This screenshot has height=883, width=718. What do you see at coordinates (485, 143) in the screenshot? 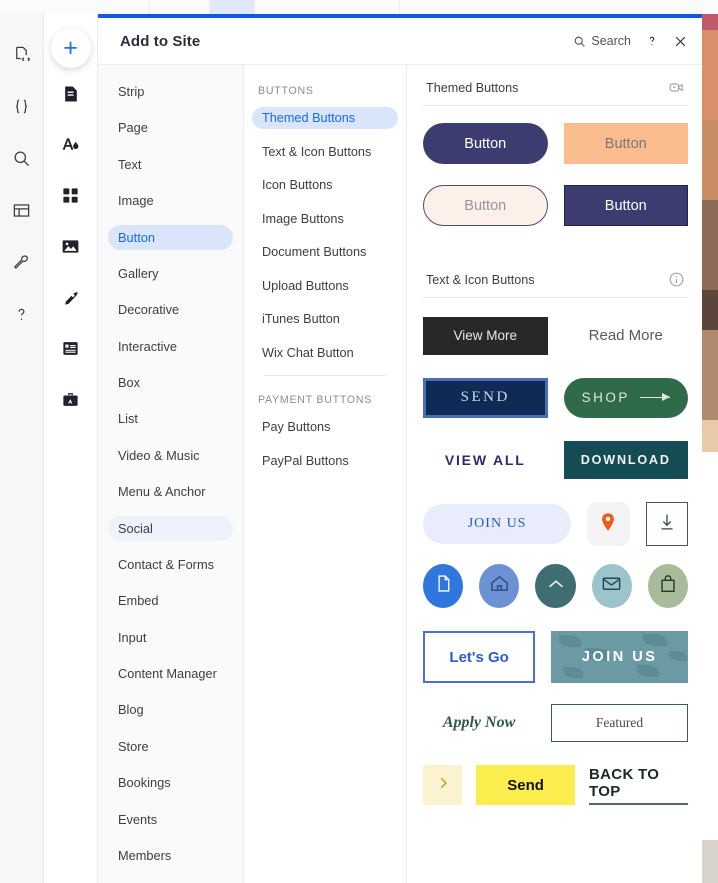
I see `themed-button-pill-navy: Button` at bounding box center [485, 143].